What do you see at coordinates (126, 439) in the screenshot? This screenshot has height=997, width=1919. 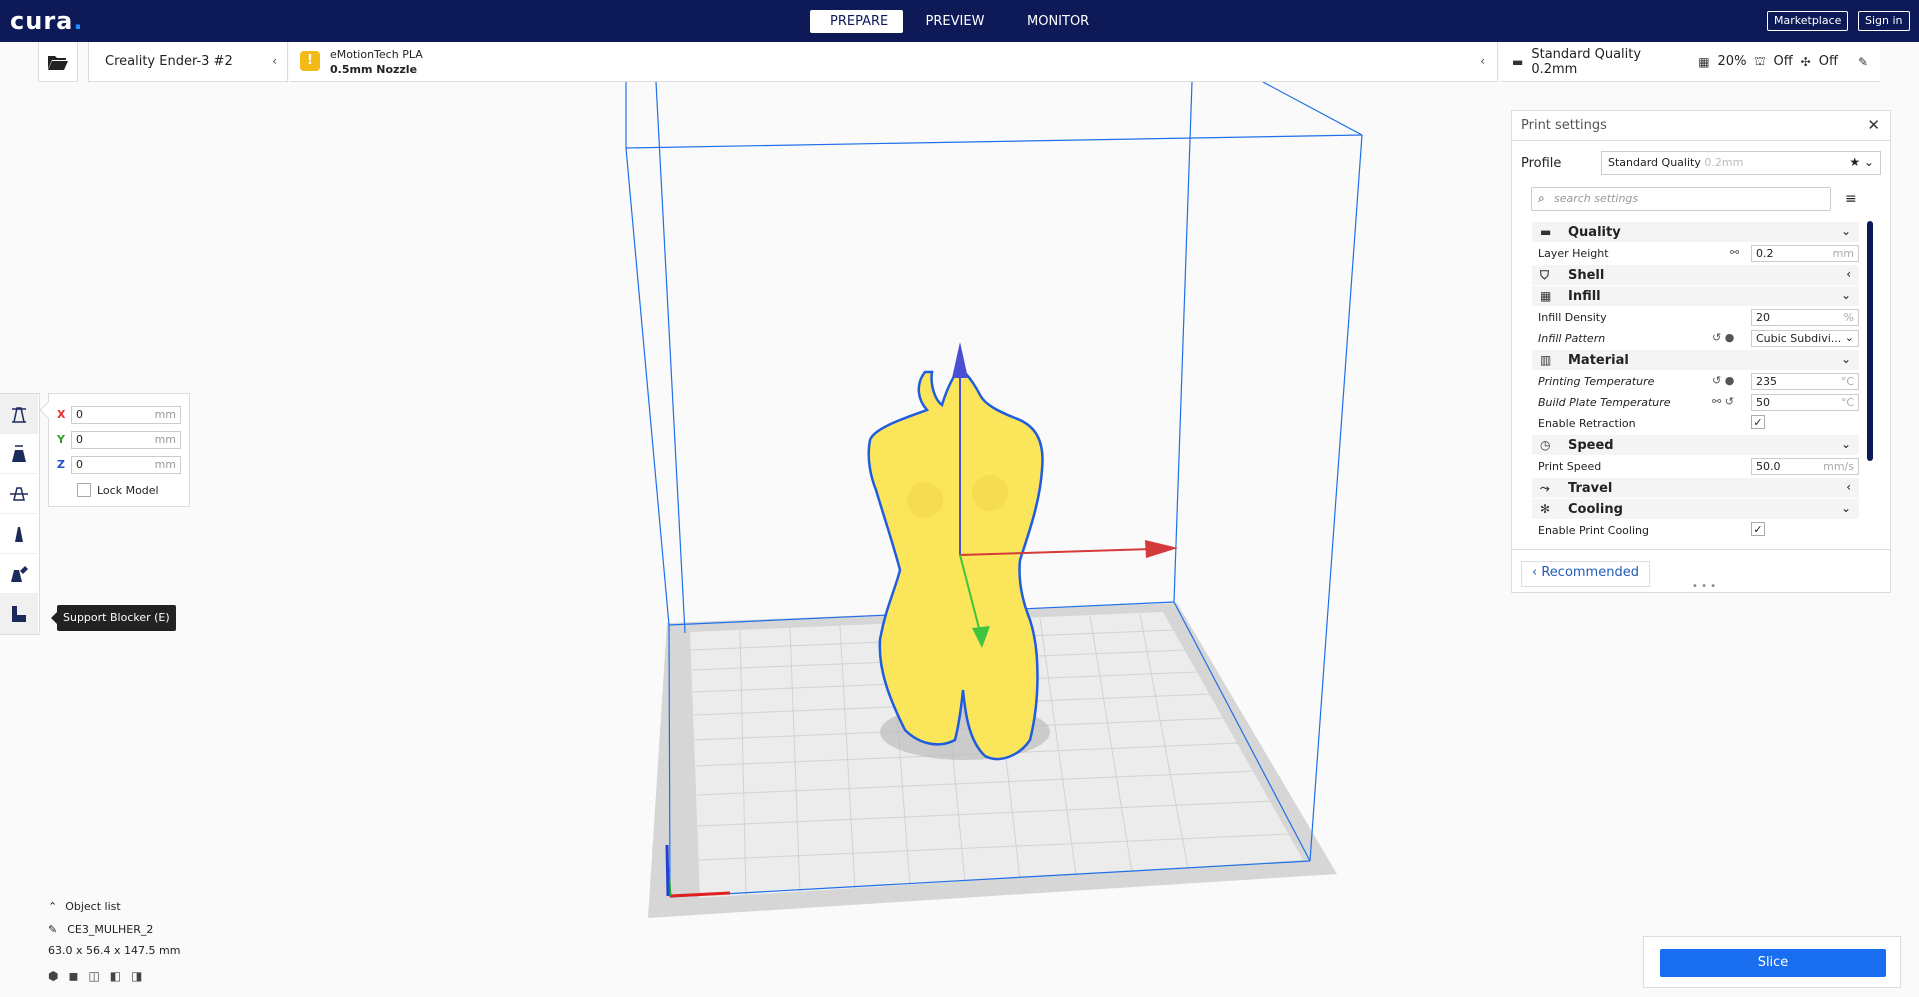 I see `y-input: 0 mm` at bounding box center [126, 439].